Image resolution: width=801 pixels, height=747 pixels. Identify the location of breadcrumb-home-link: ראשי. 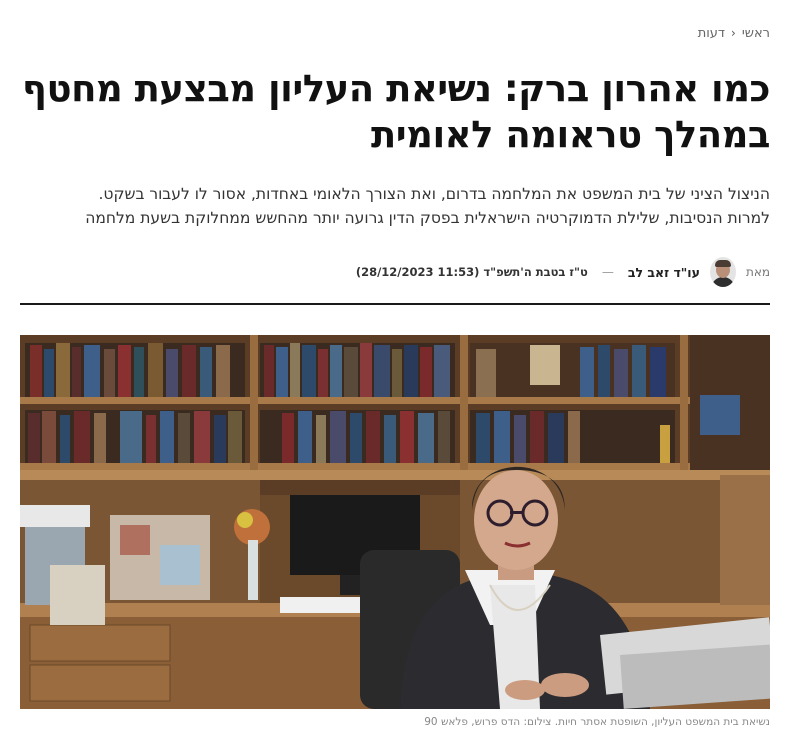
(756, 33).